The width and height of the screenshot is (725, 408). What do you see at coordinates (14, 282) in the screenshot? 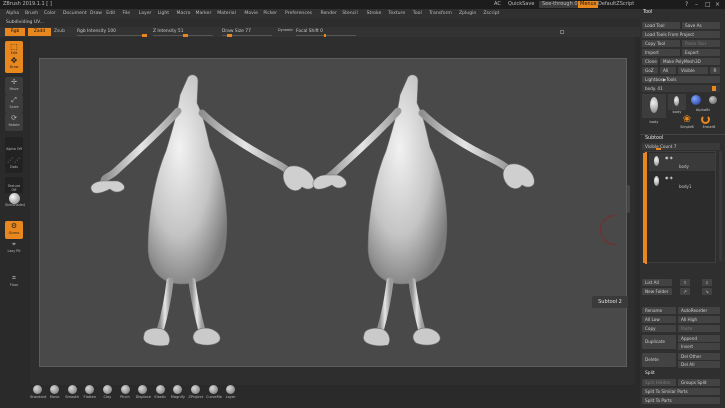
I see `floor-button: ⌗ Floor` at bounding box center [14, 282].